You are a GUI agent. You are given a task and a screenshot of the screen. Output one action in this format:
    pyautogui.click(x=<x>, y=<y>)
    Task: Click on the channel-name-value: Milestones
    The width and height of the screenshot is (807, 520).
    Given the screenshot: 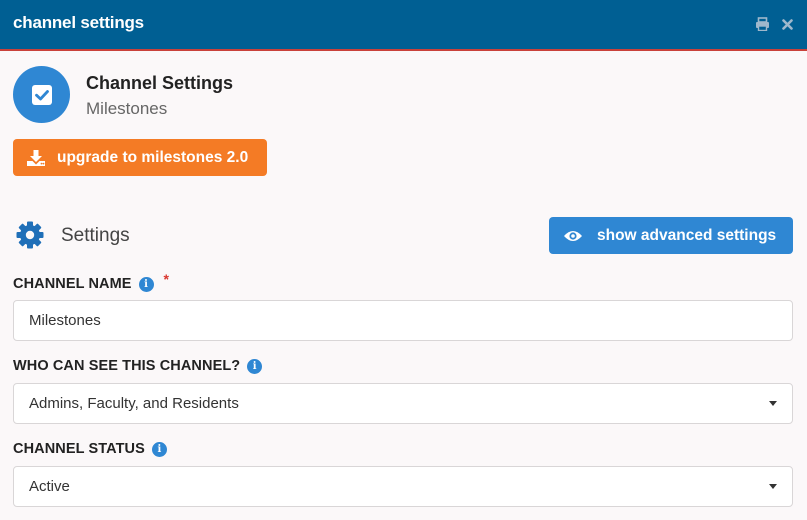 What is the action you would take?
    pyautogui.click(x=65, y=320)
    